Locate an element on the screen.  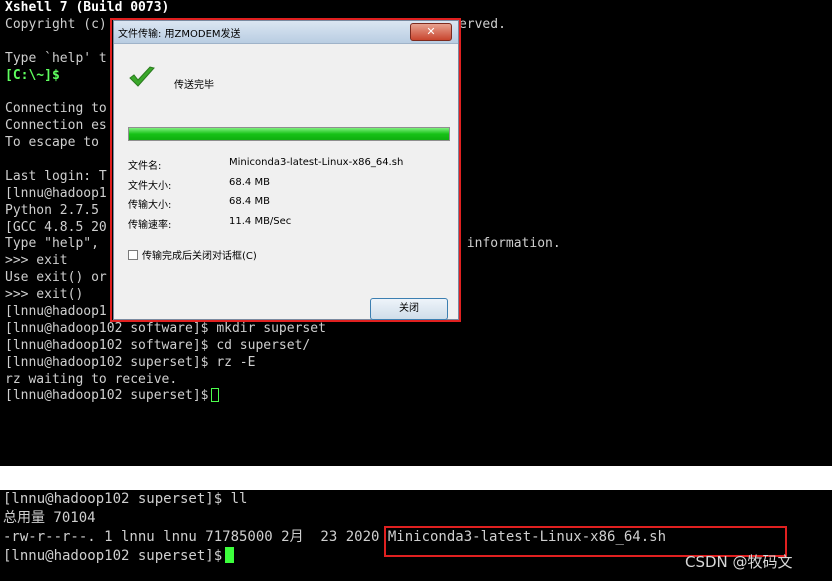
terminal-line-text: rz waiting to receive. is located at coordinates (91, 379).